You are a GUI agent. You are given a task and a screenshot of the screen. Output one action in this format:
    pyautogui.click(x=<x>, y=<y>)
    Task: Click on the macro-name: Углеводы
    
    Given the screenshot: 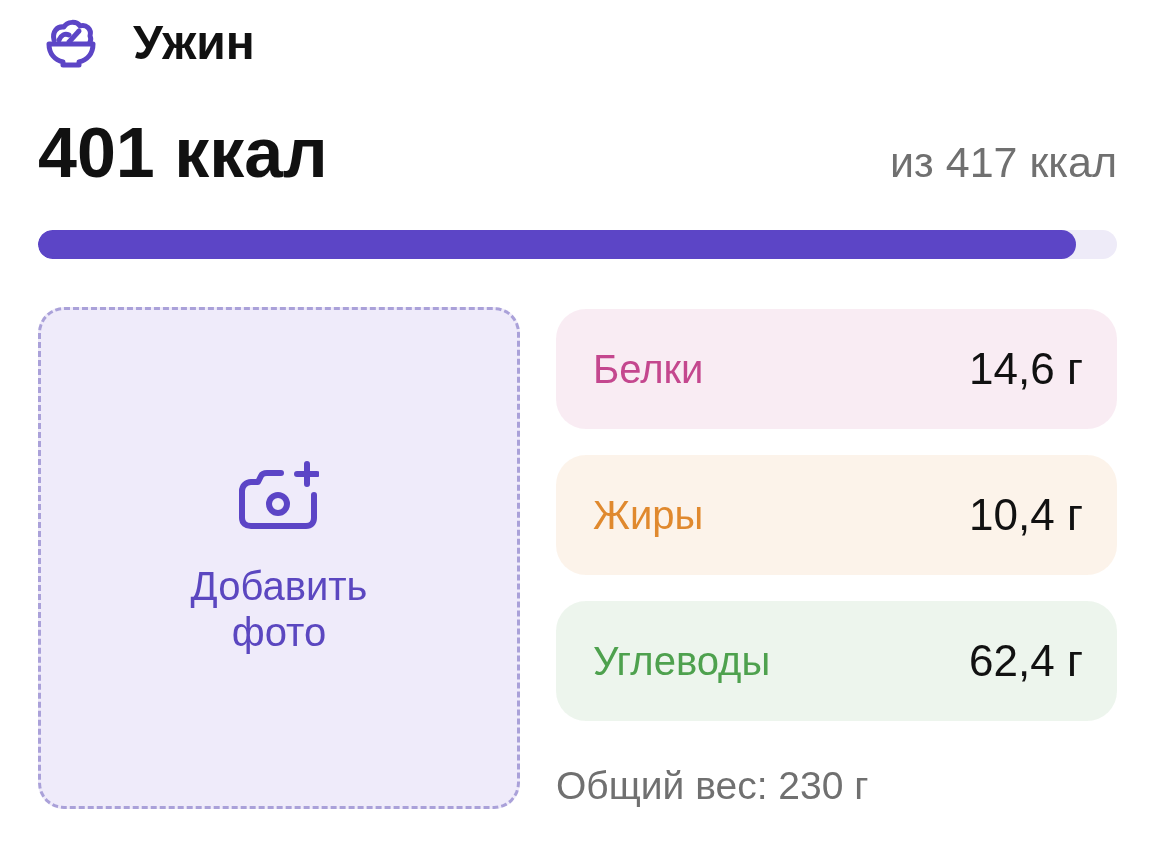 What is the action you would take?
    pyautogui.click(x=682, y=661)
    